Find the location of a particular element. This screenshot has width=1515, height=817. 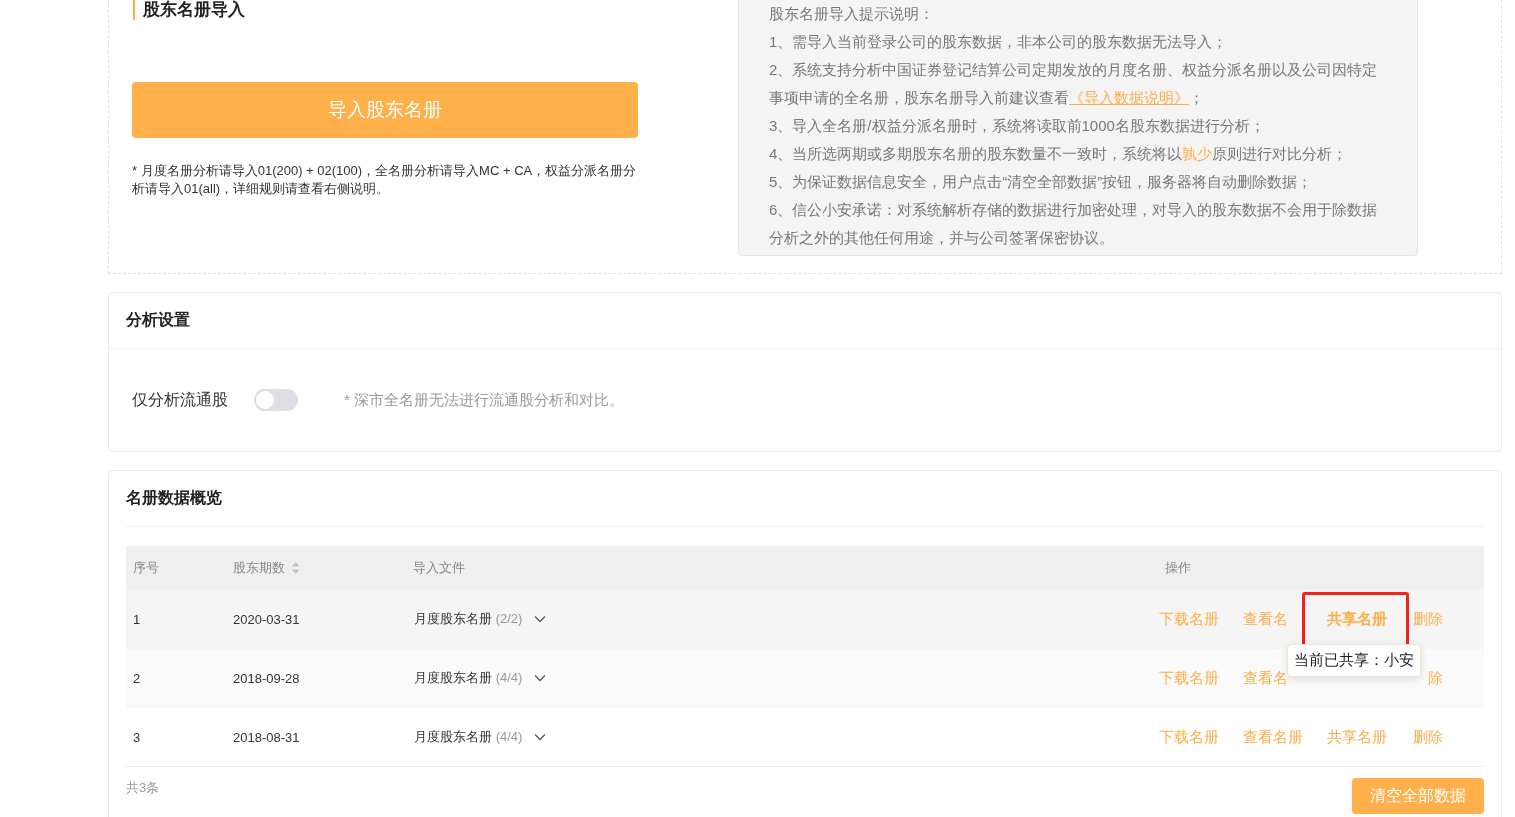

instruction-item: 2、系统支持分析中国证券登记结算公司定期发放的月度名册、权益分派名册以及公司因特定事项申请的全名册，股东名册导入前建议查看《导入数据说明》； is located at coordinates (1074, 84).